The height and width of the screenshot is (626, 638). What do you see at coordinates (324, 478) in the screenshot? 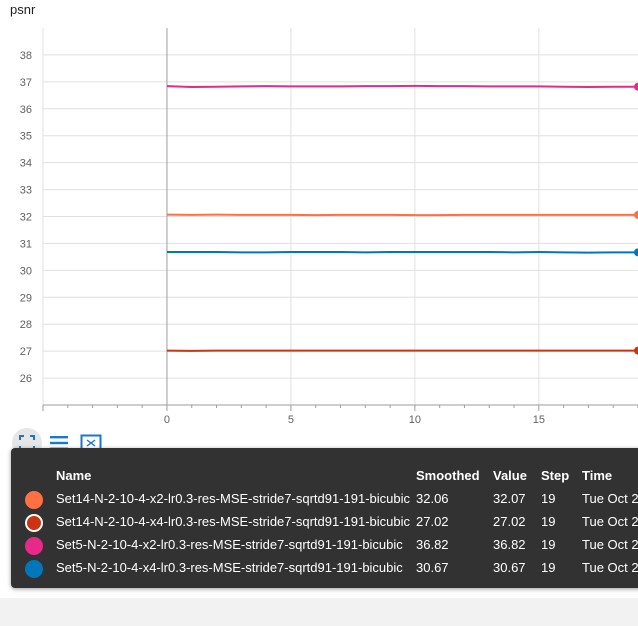
I see `tooltip-header-row: Name Smoothed Value Step Time` at bounding box center [324, 478].